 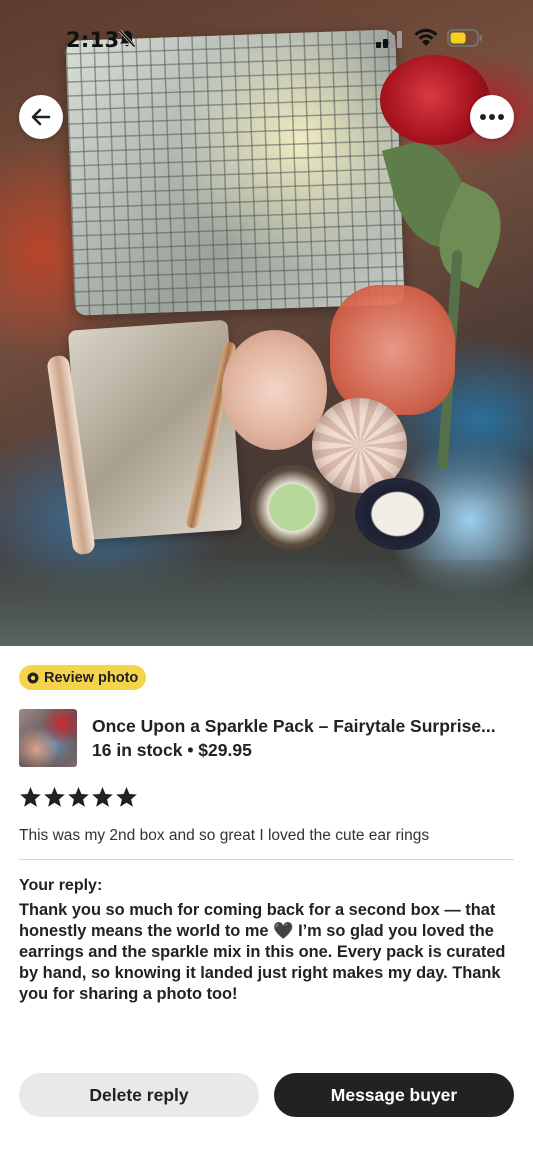 What do you see at coordinates (91, 677) in the screenshot?
I see `badge-label: Review photo` at bounding box center [91, 677].